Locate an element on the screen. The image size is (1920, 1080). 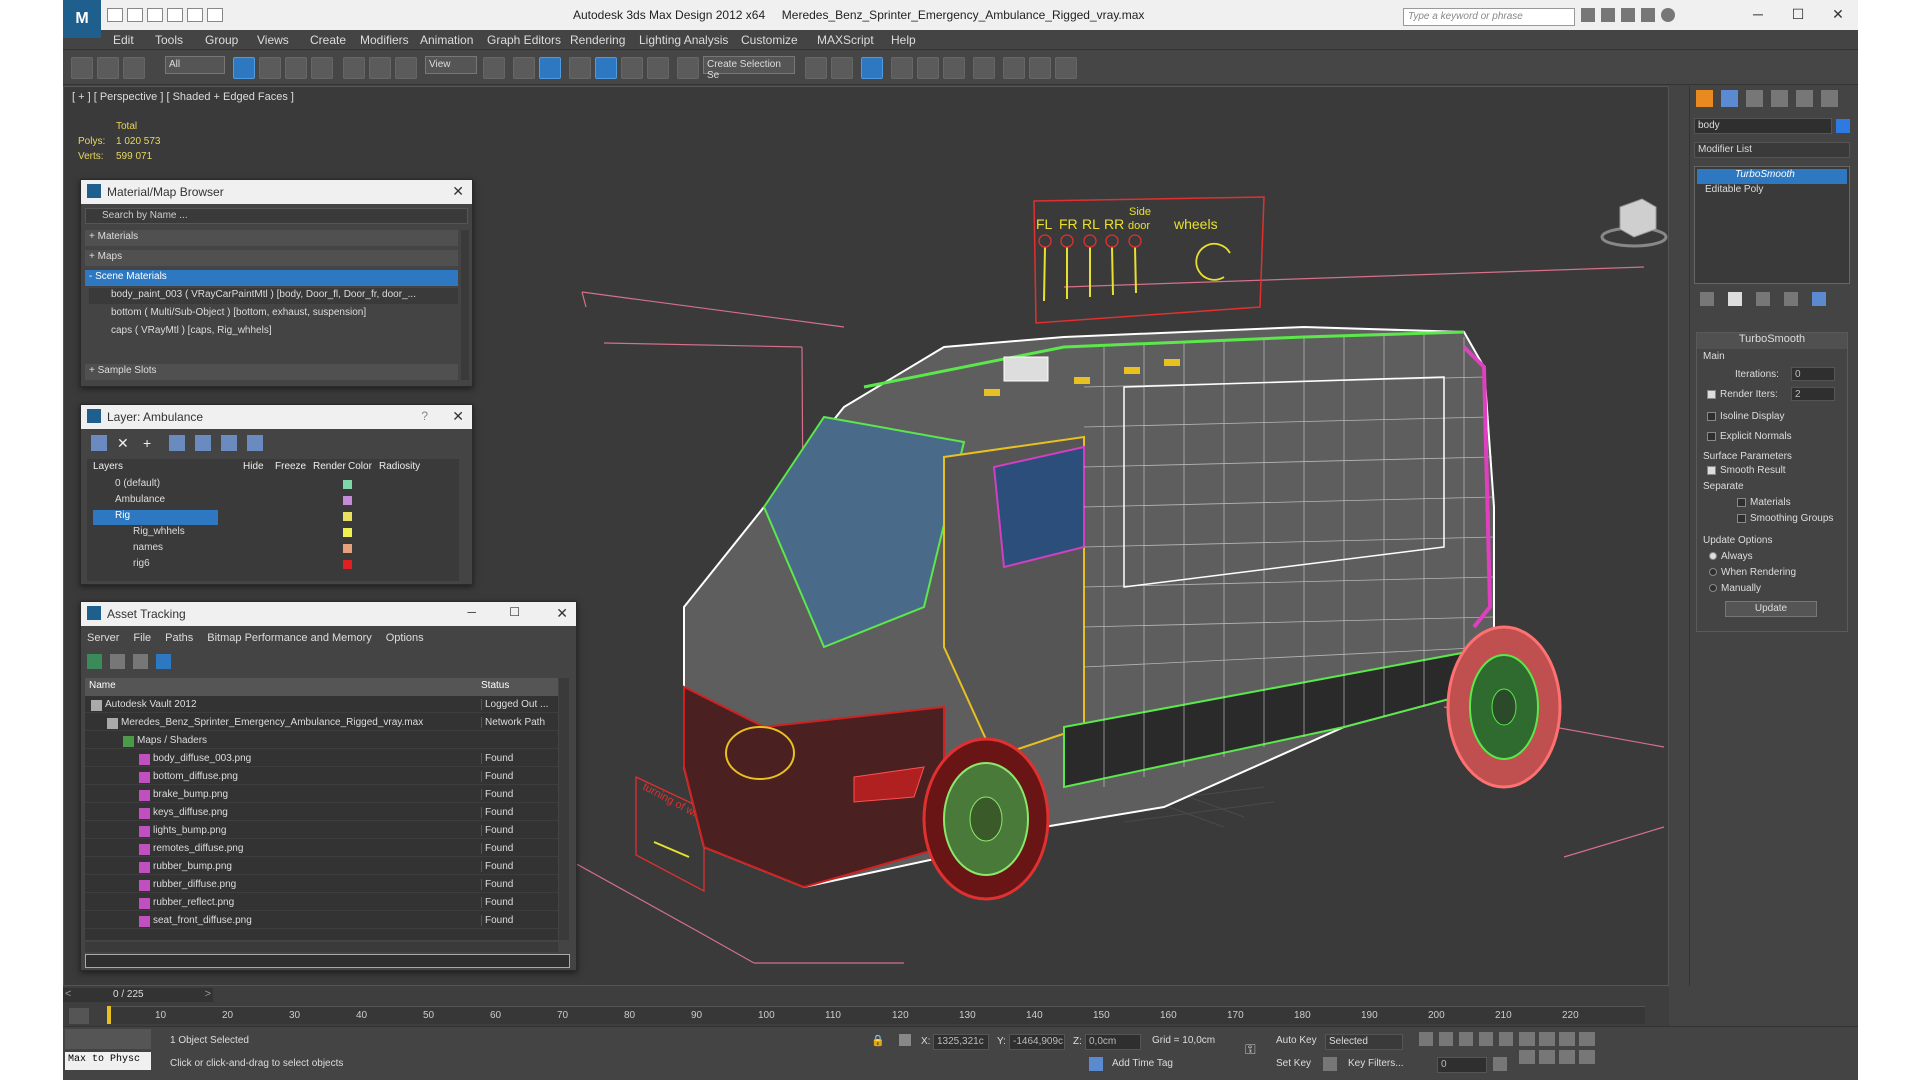
rotate-icon is located at coordinates (380, 68).